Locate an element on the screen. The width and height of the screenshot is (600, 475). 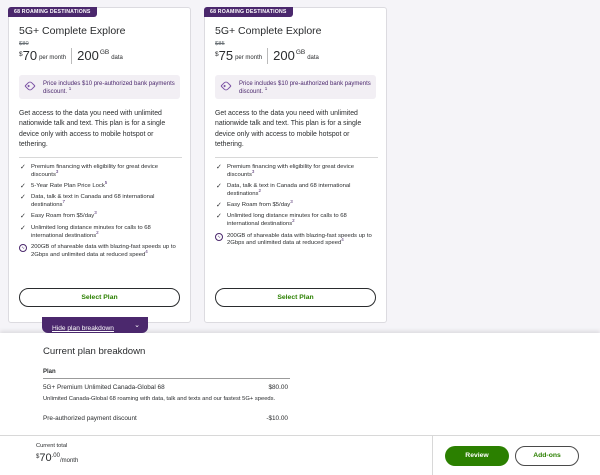
breakdown-divider is located at coordinates (166, 378).